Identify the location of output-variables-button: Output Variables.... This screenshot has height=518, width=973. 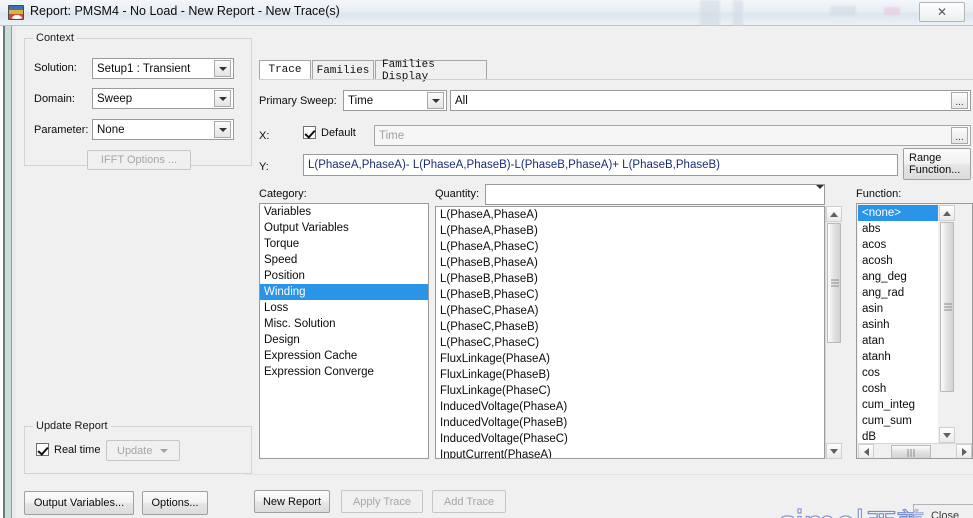
(79, 503).